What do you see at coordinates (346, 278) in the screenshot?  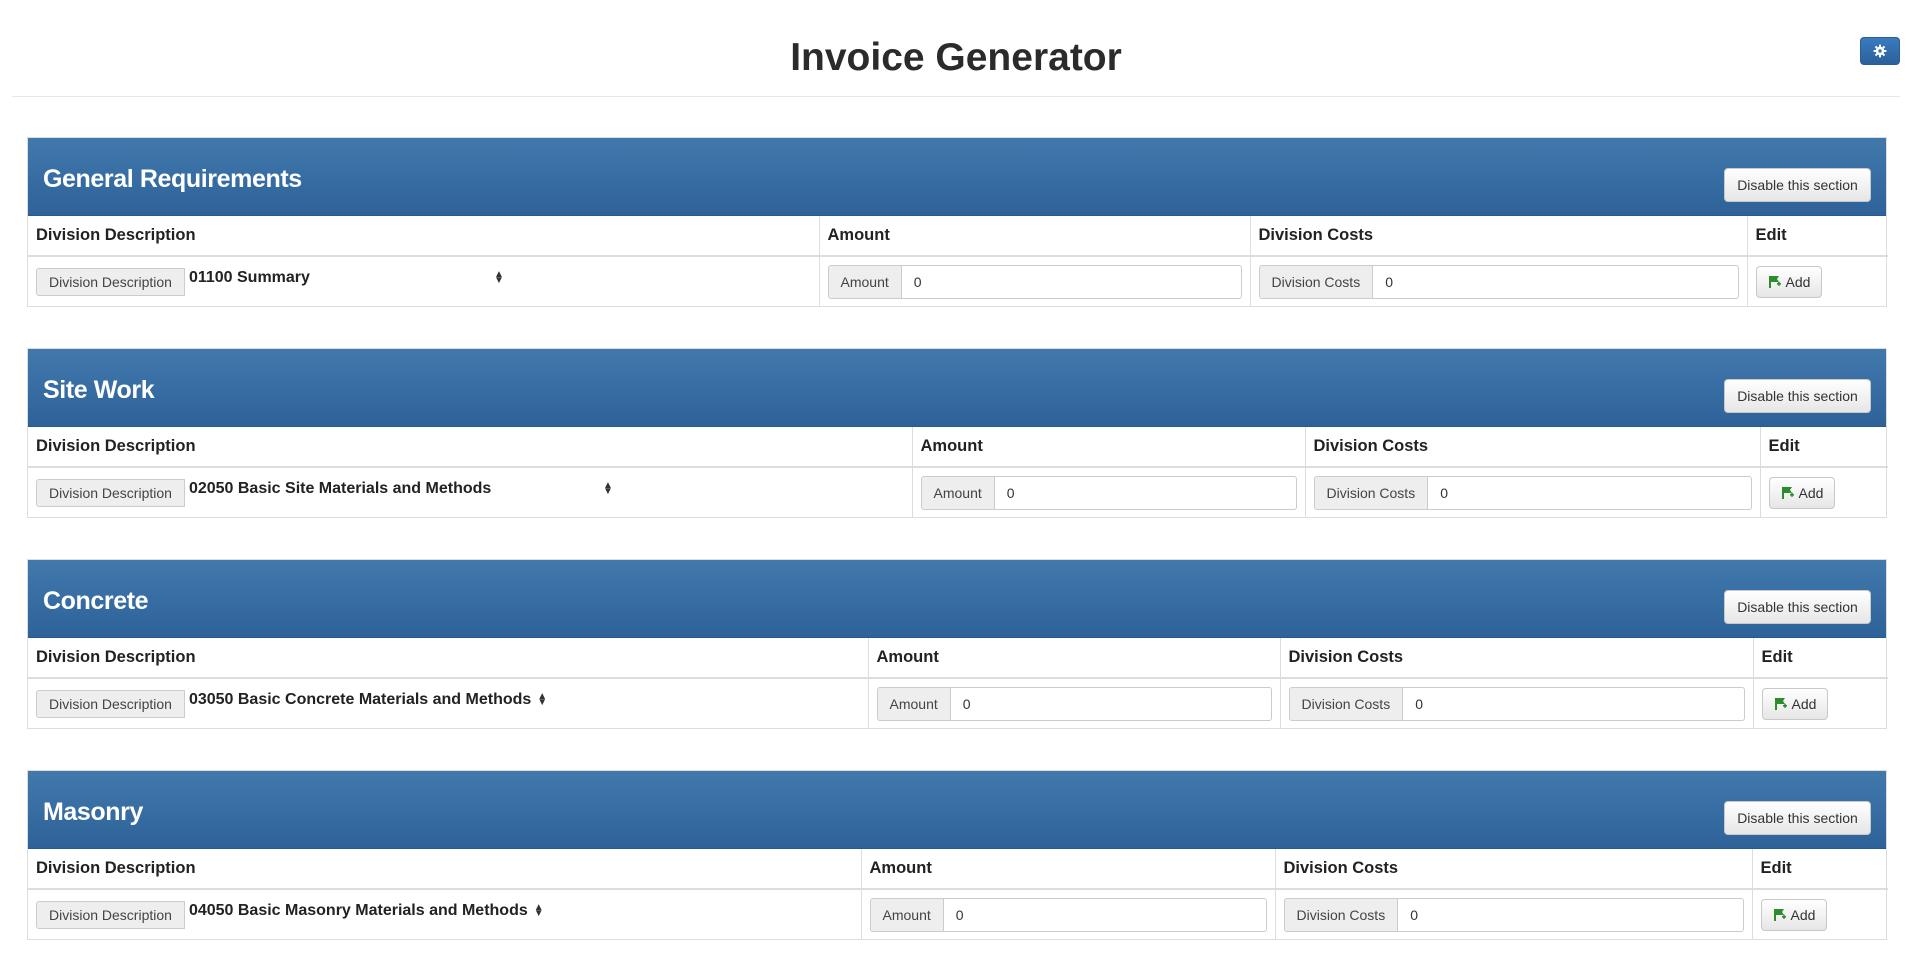 I see `division-select: 01100 Summary ▲ ▼` at bounding box center [346, 278].